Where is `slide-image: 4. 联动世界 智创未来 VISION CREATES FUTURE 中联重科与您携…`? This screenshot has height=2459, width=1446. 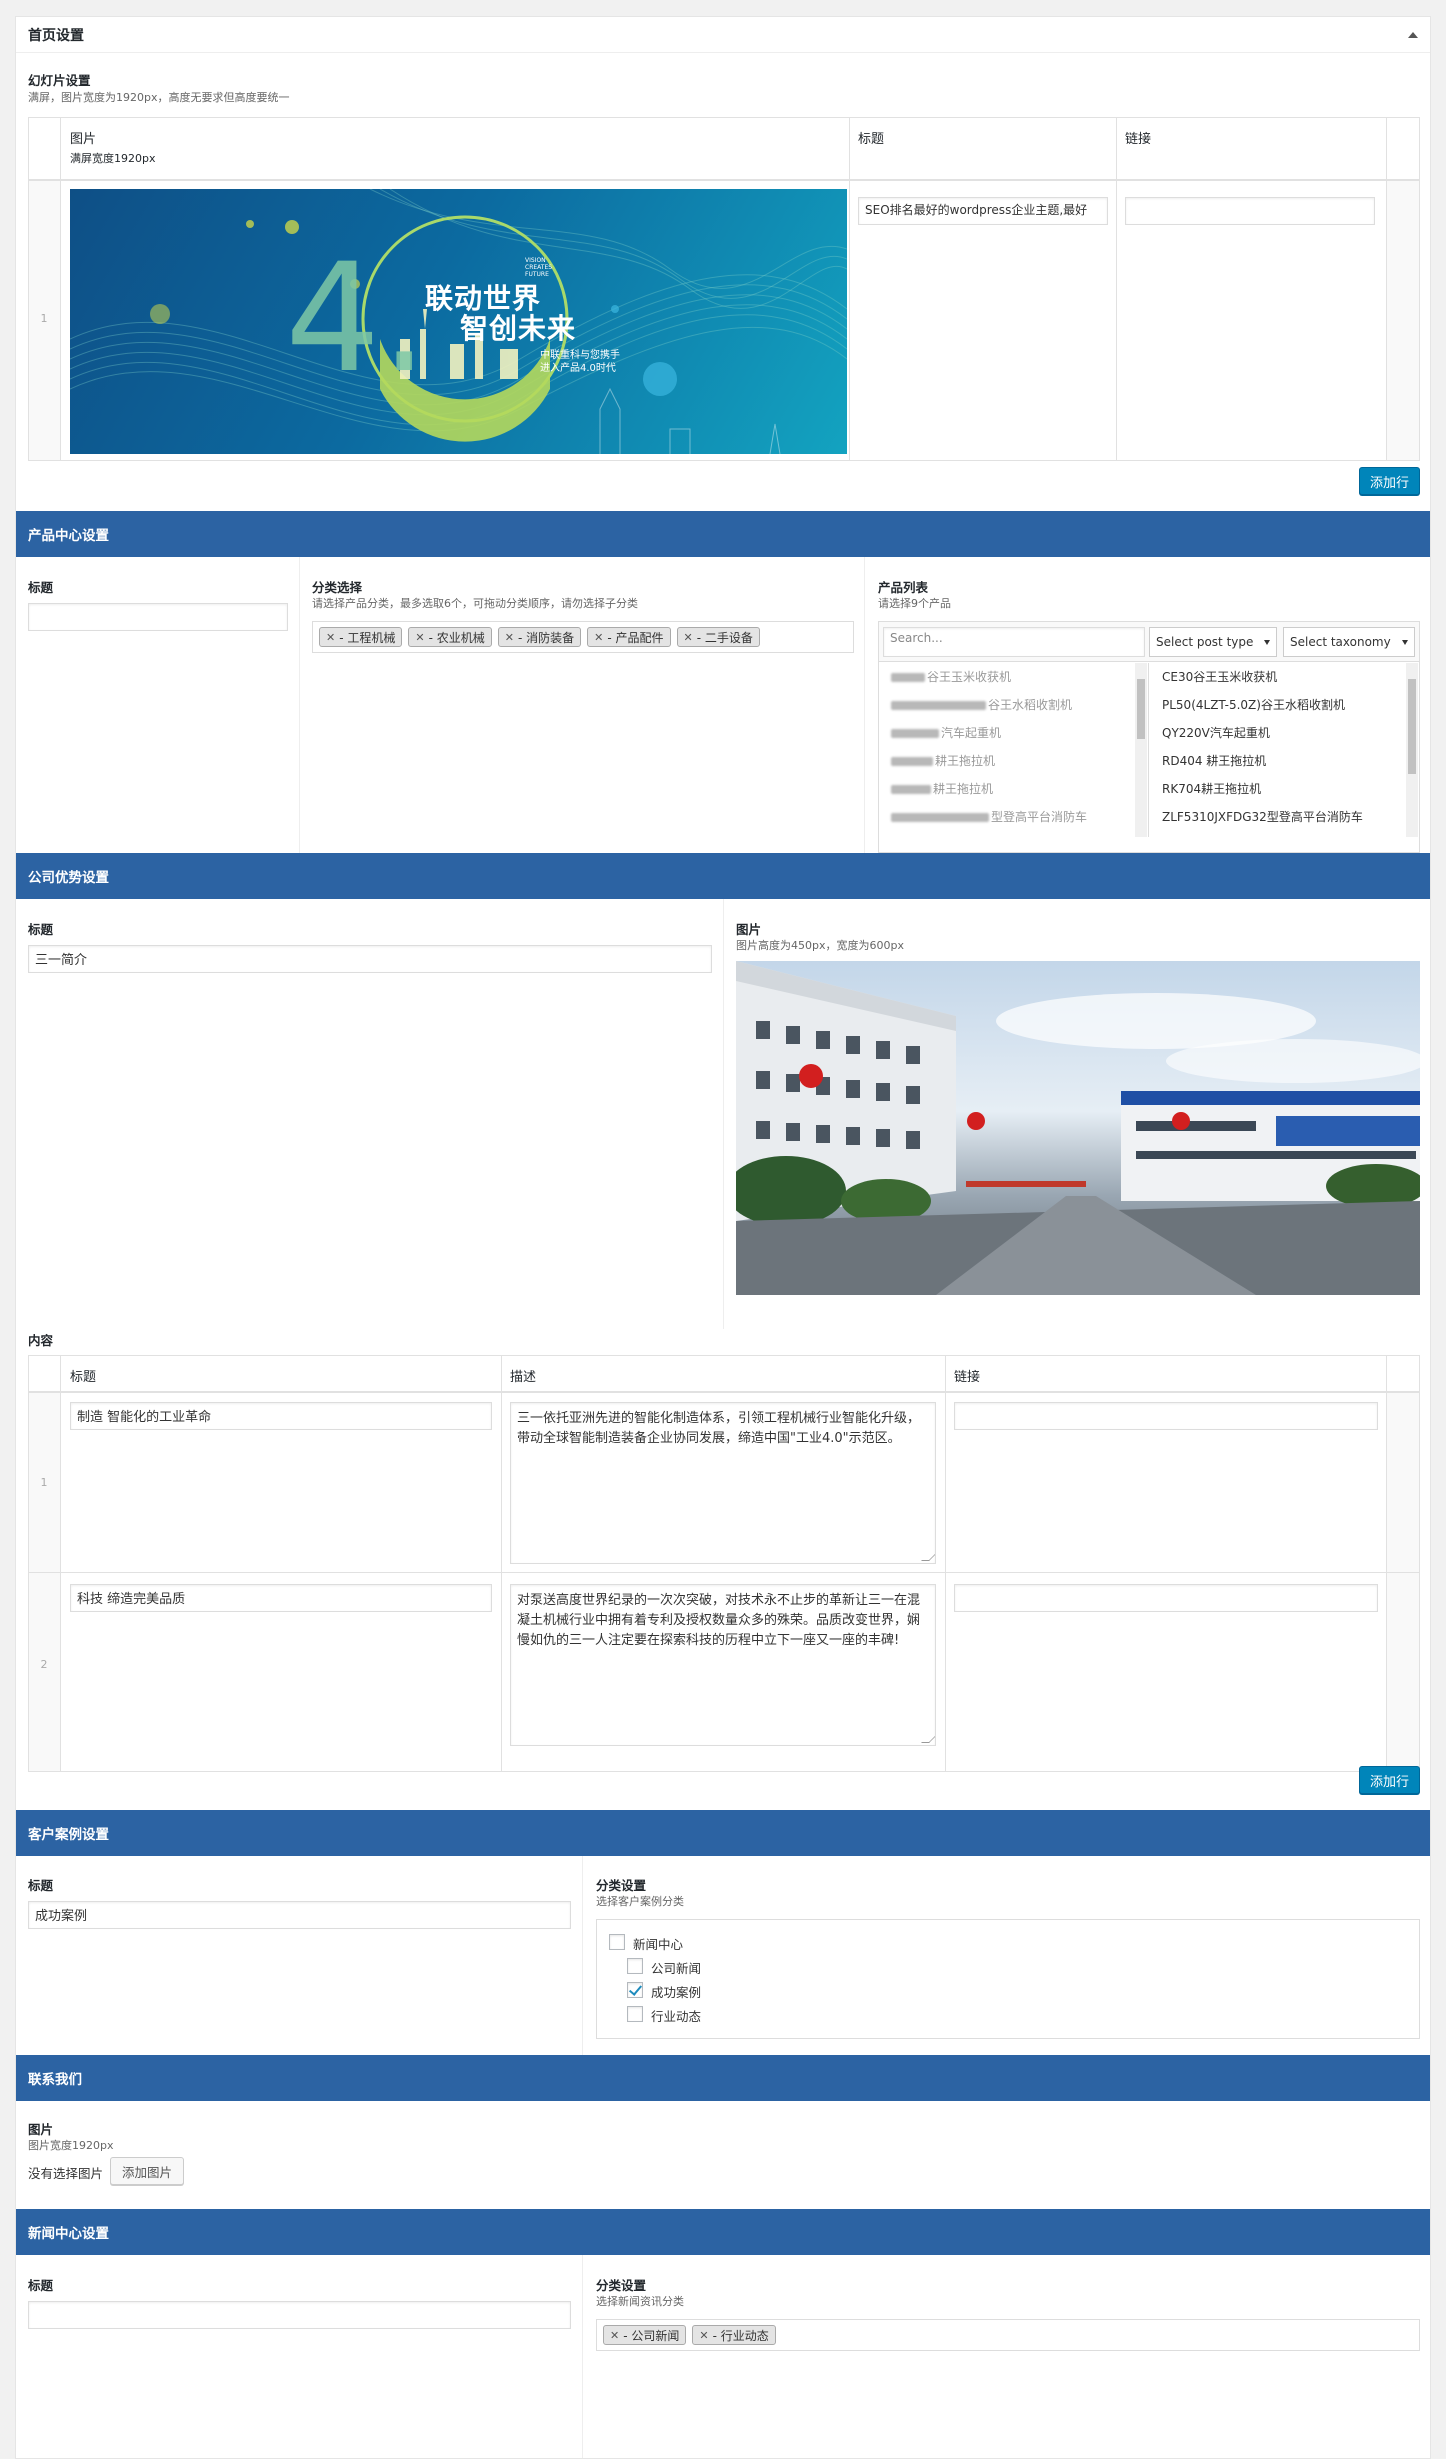
slide-image: 4. 联动世界 智创未来 VISION CREATES FUTURE 中联重科与您携… is located at coordinates (458, 321).